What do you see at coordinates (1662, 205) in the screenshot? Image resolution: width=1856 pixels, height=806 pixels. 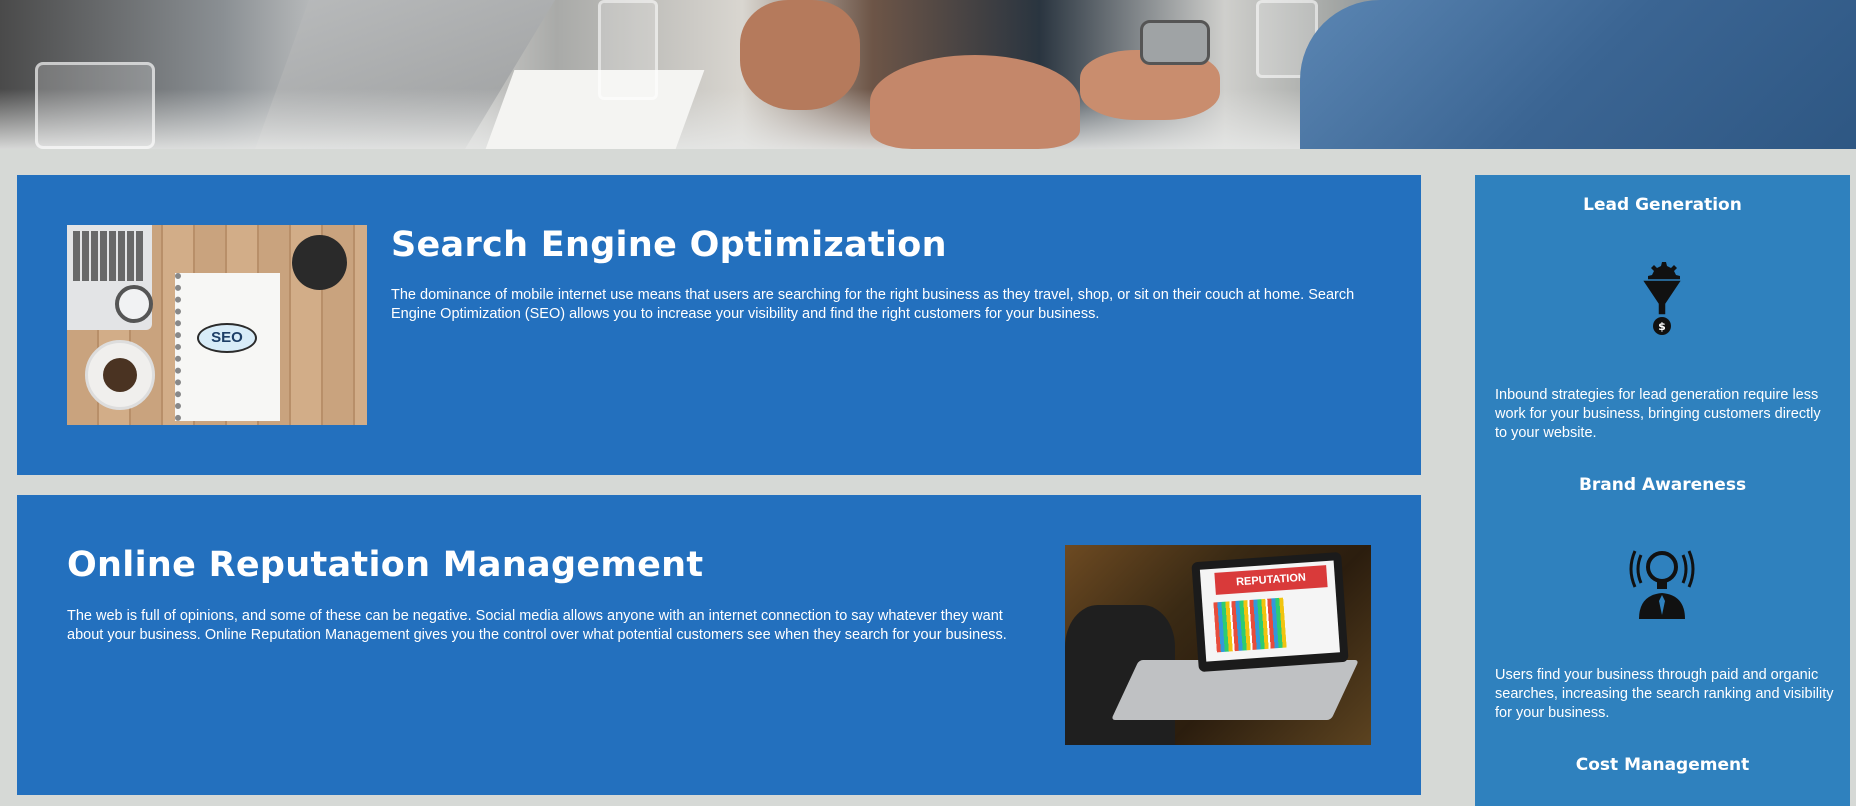 I see `lead-generation-title: Lead Generation` at bounding box center [1662, 205].